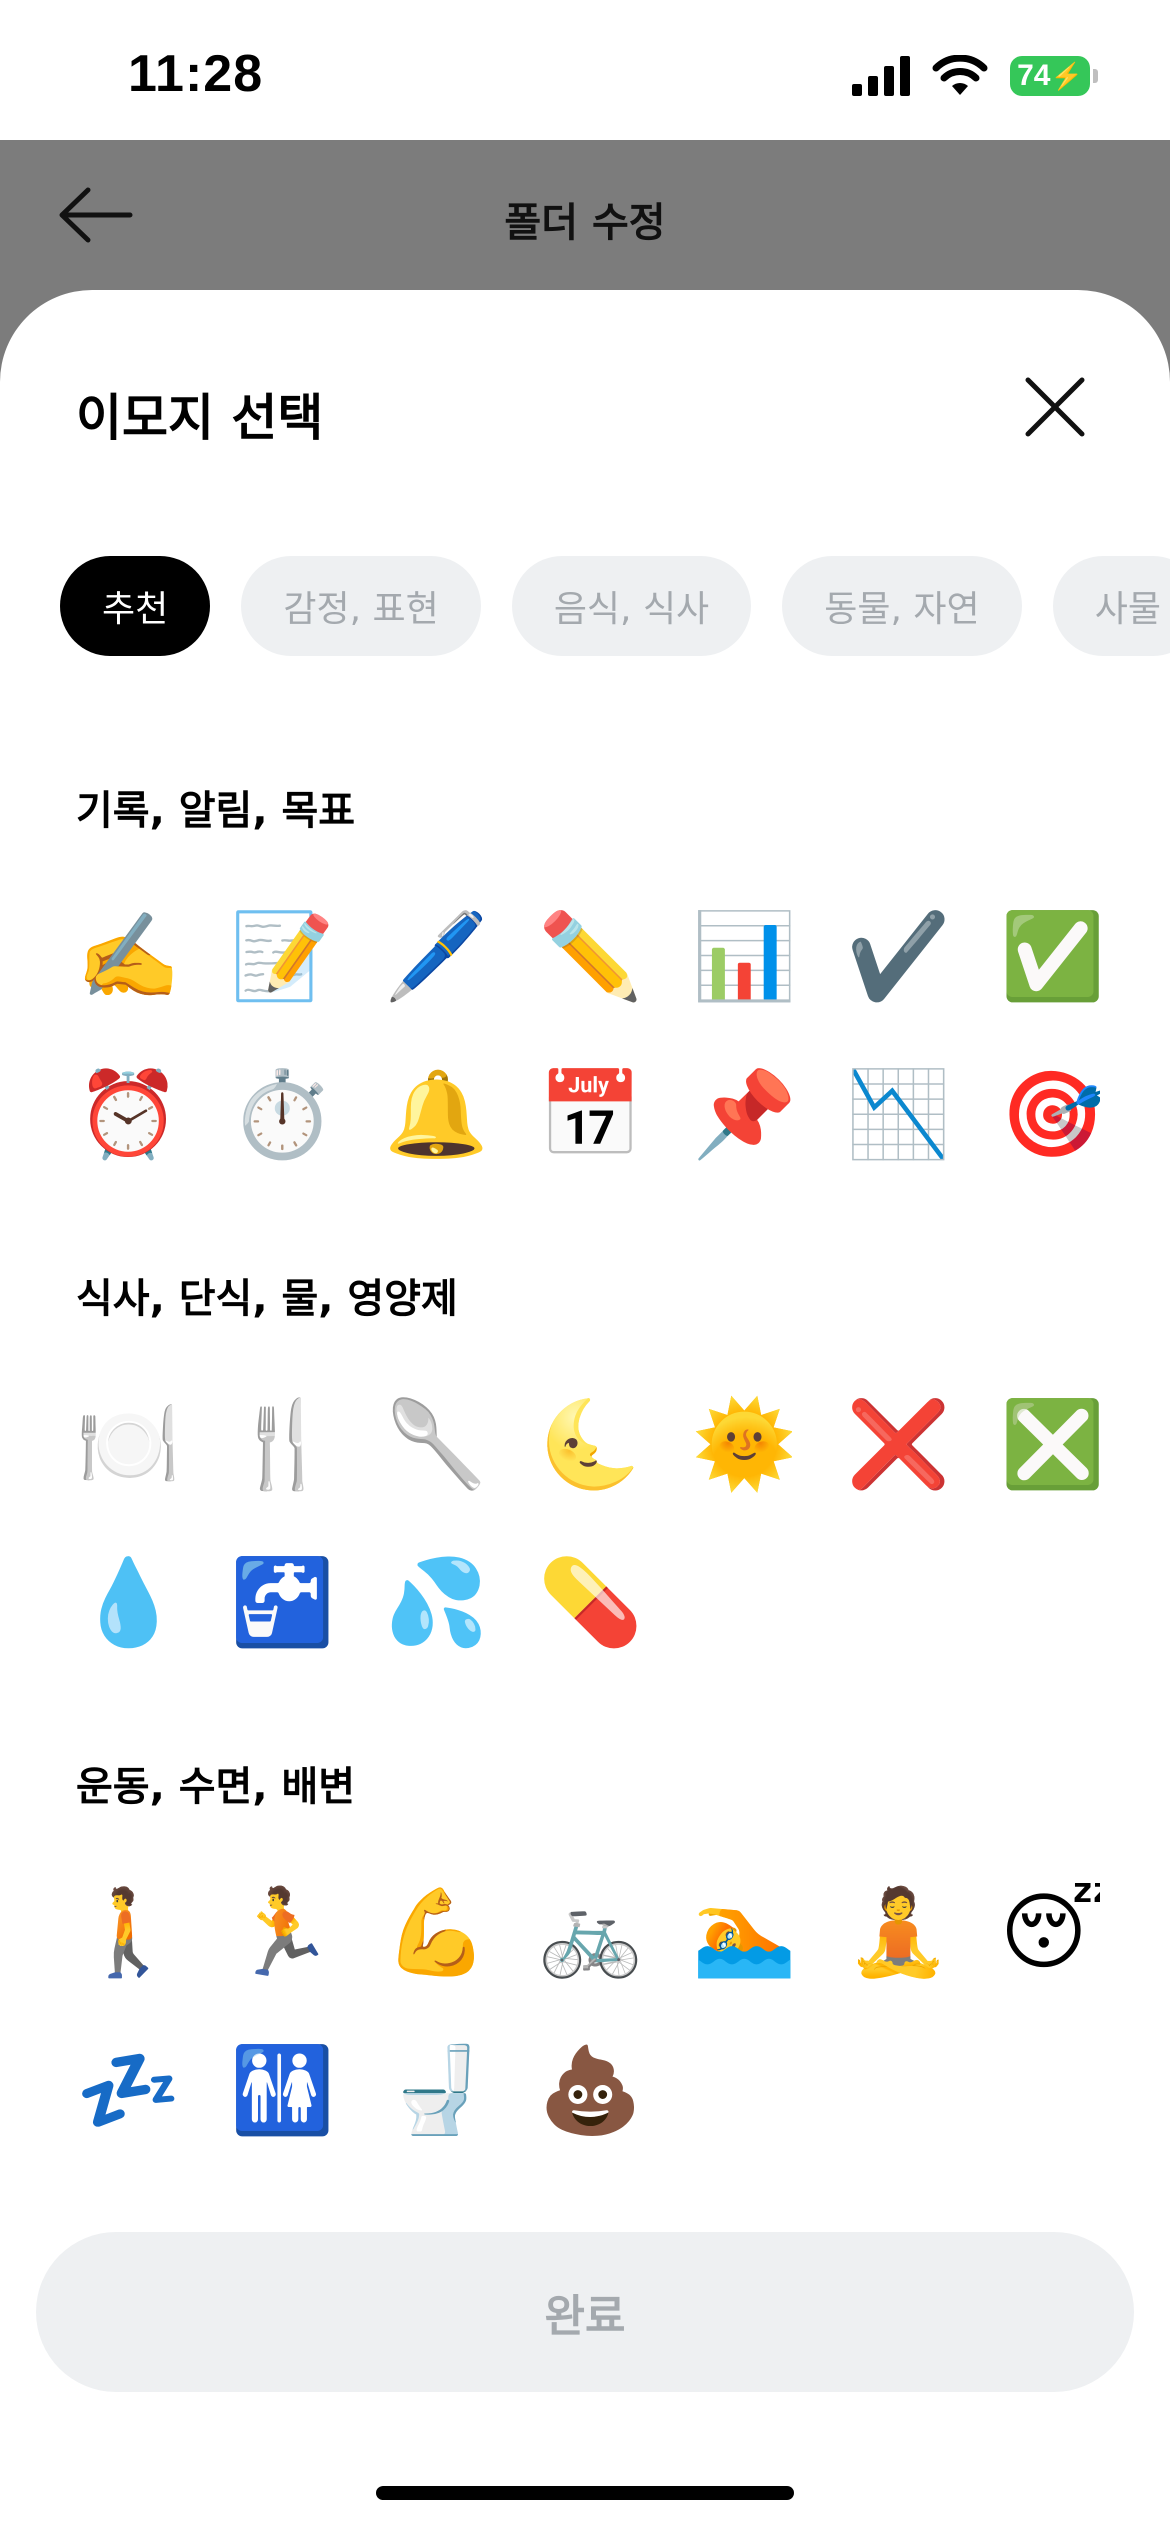 The image size is (1170, 2532). Describe the element at coordinates (216, 811) in the screenshot. I see `section-title: 기록, 알림, 목표` at that location.